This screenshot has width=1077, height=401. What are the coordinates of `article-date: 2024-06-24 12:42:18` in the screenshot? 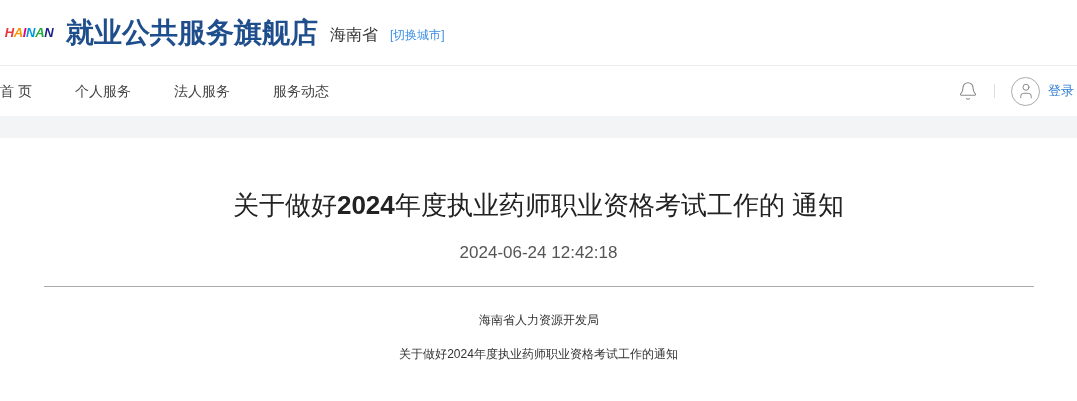 It's located at (538, 253).